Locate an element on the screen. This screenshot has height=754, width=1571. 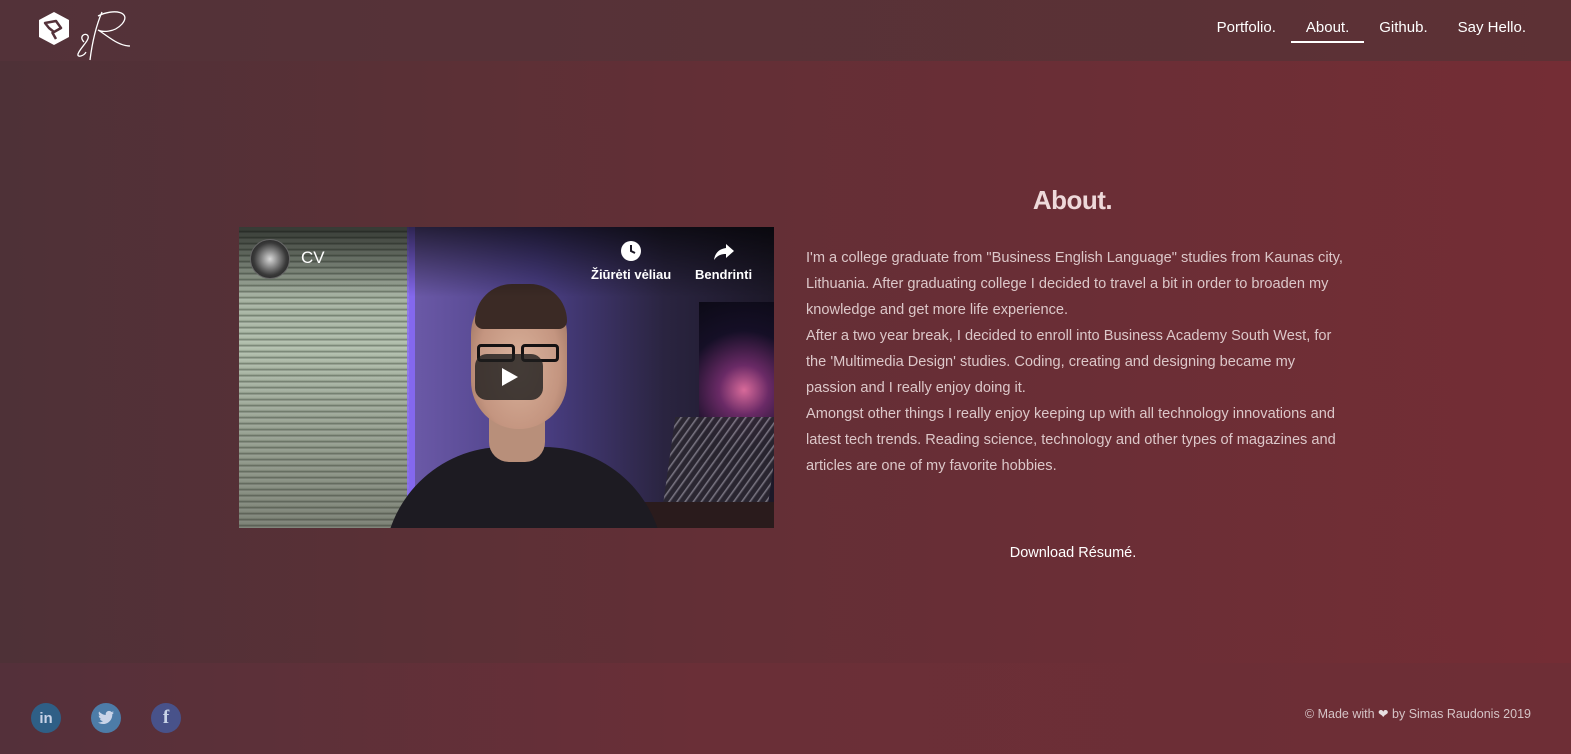
nav-portfolio: Portfolio. is located at coordinates (1246, 30).